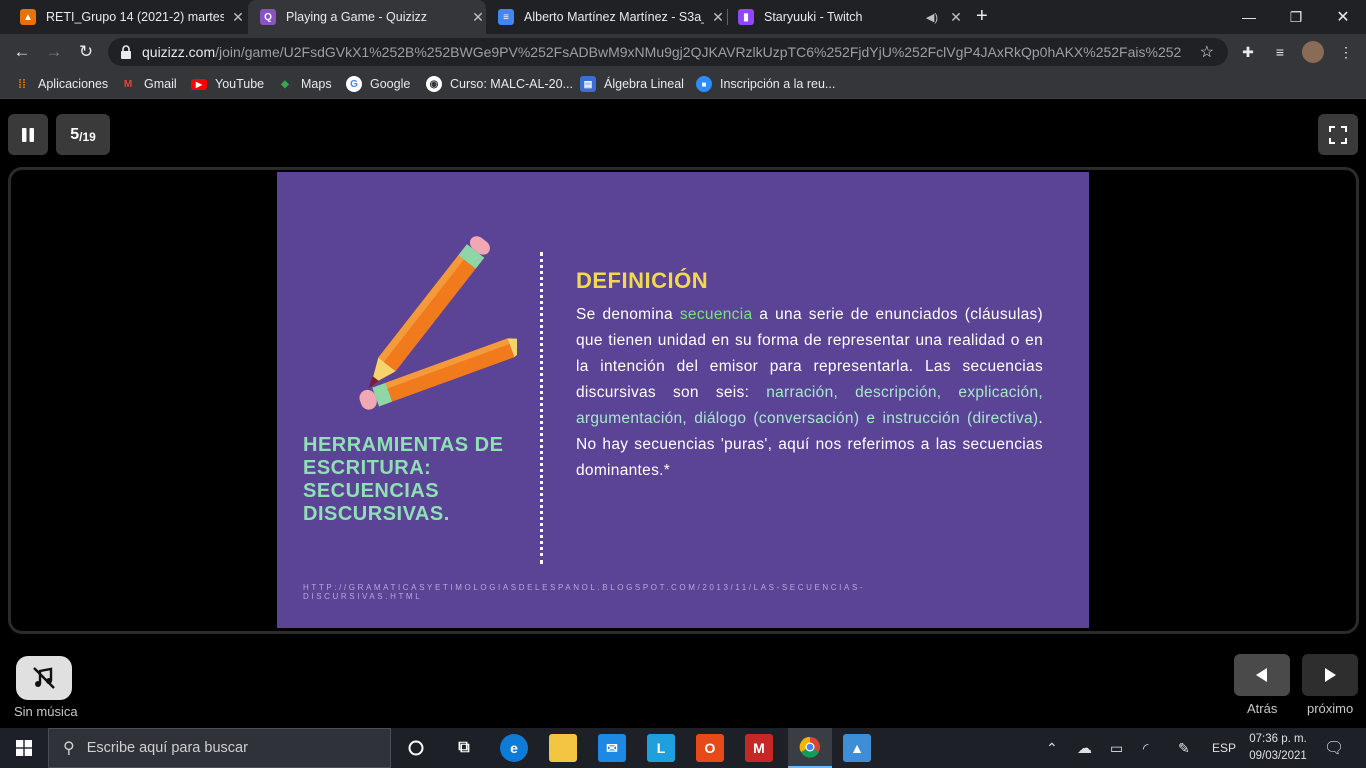 The height and width of the screenshot is (768, 1366). What do you see at coordinates (607, 17) in the screenshot?
I see `tab-docs: ≡ Alberto Martínez Martínez - S3a_ ✕` at bounding box center [607, 17].